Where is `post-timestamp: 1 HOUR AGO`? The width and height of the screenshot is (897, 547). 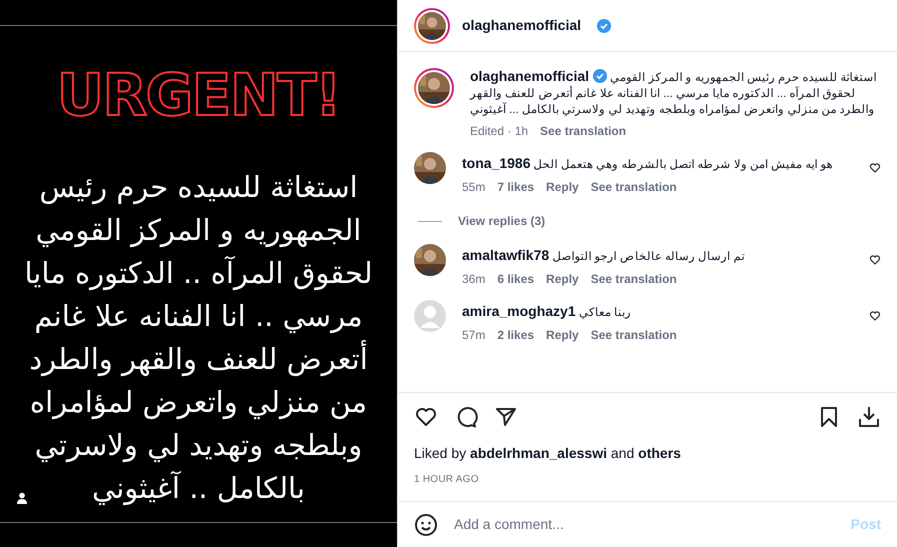 post-timestamp: 1 HOUR AGO is located at coordinates (447, 480).